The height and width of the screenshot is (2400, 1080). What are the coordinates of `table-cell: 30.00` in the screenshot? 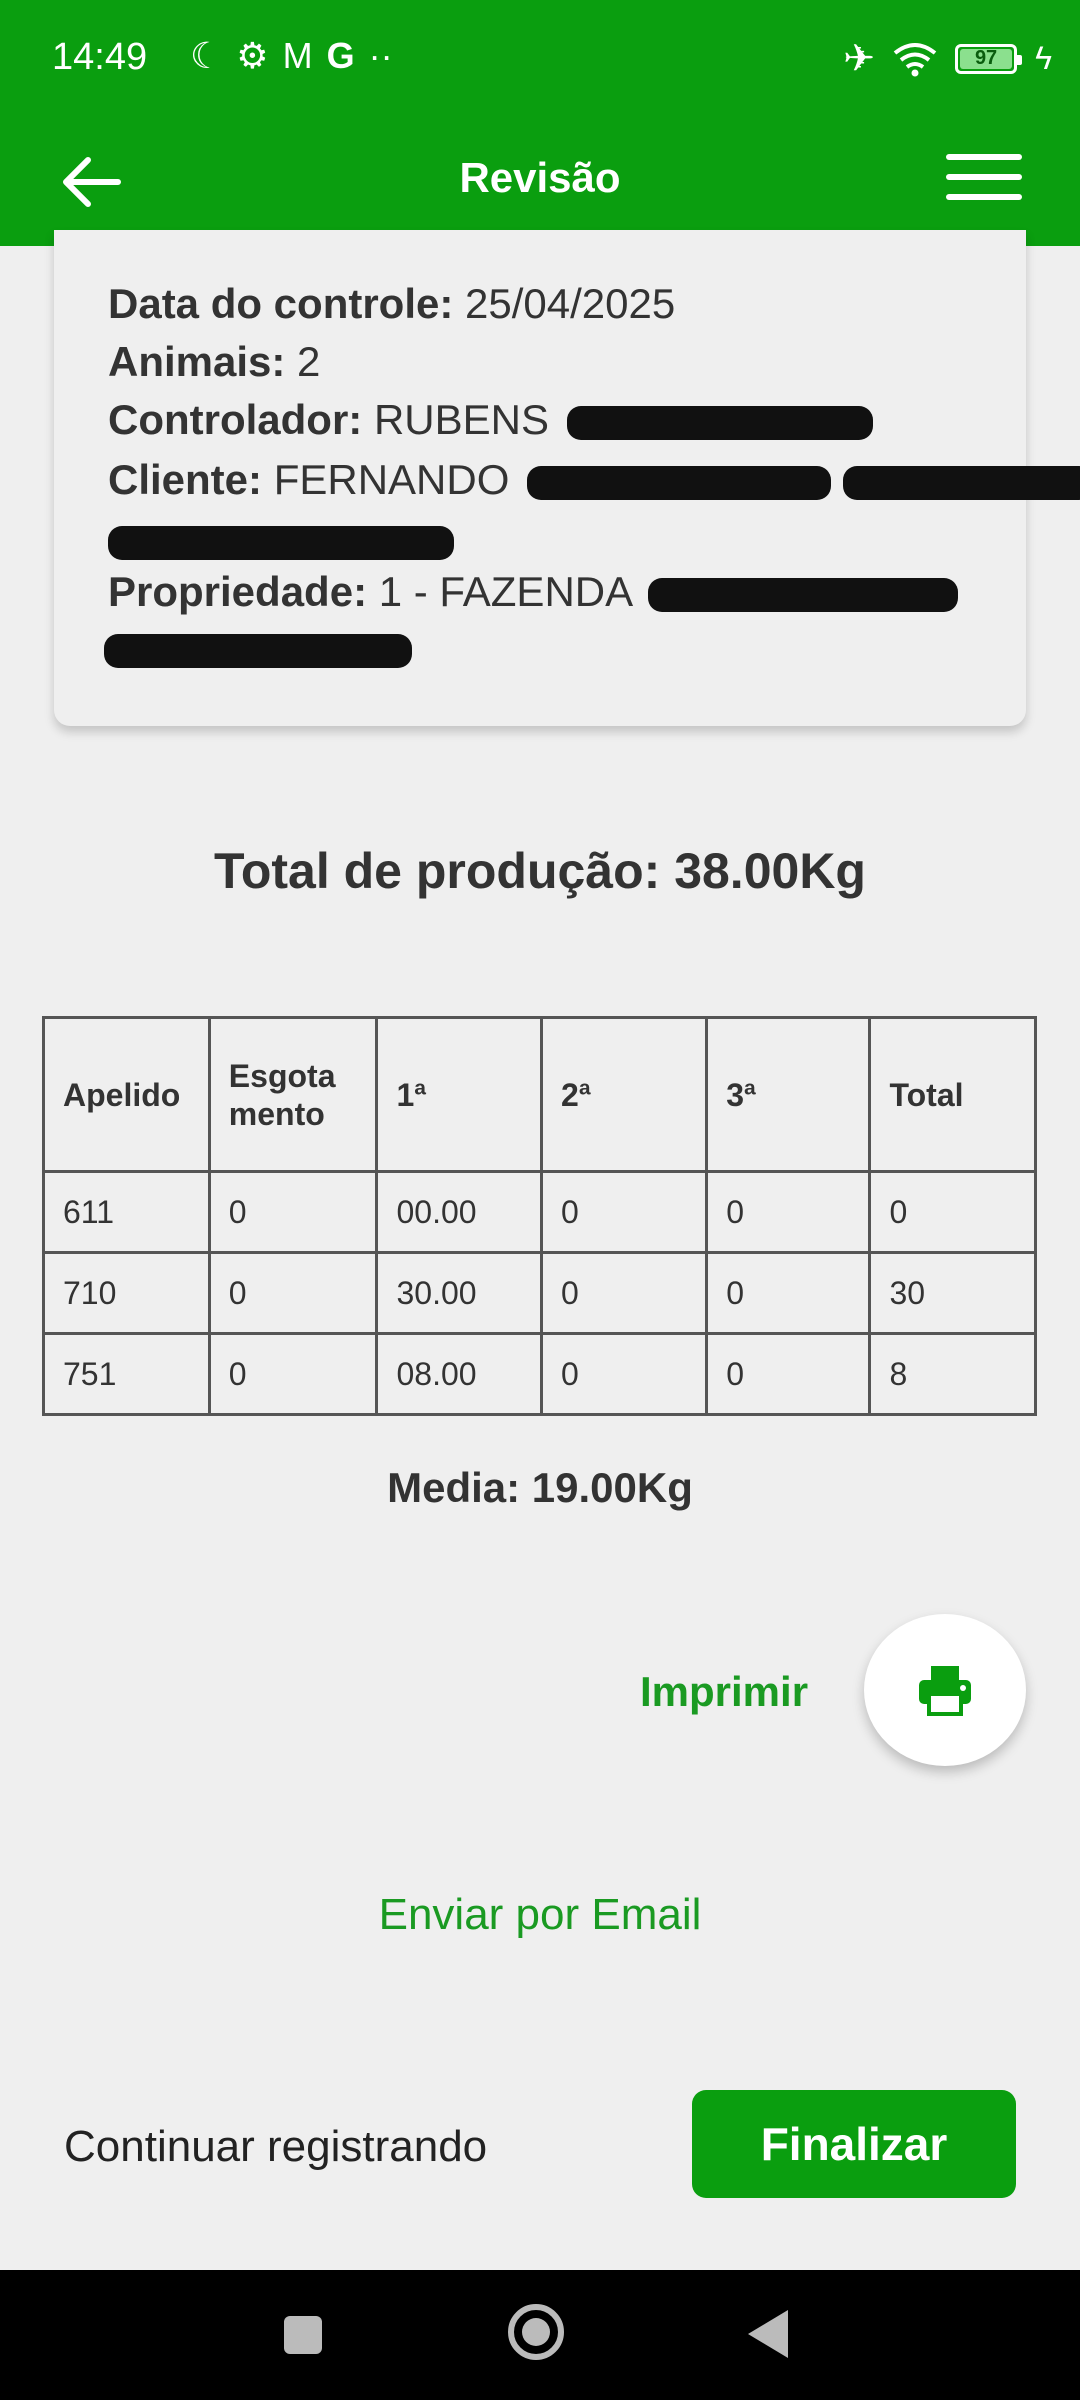 It's located at (459, 1293).